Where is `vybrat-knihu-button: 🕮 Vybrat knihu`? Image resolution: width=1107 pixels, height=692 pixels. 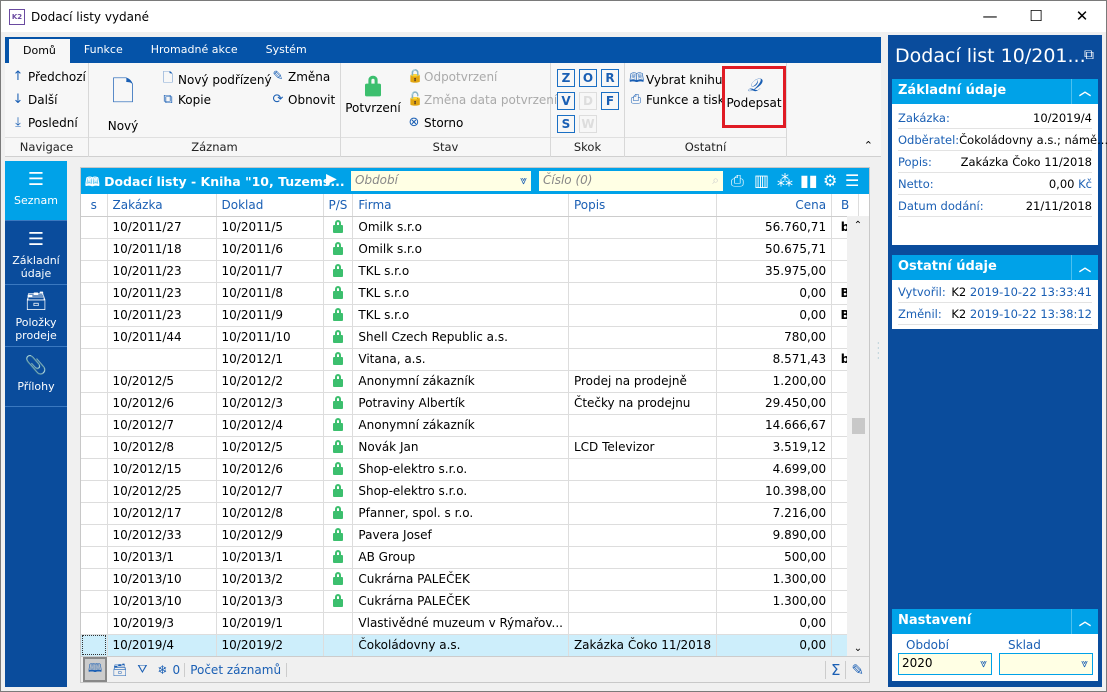
vybrat-knihu-button: 🕮 Vybrat knihu is located at coordinates (676, 80).